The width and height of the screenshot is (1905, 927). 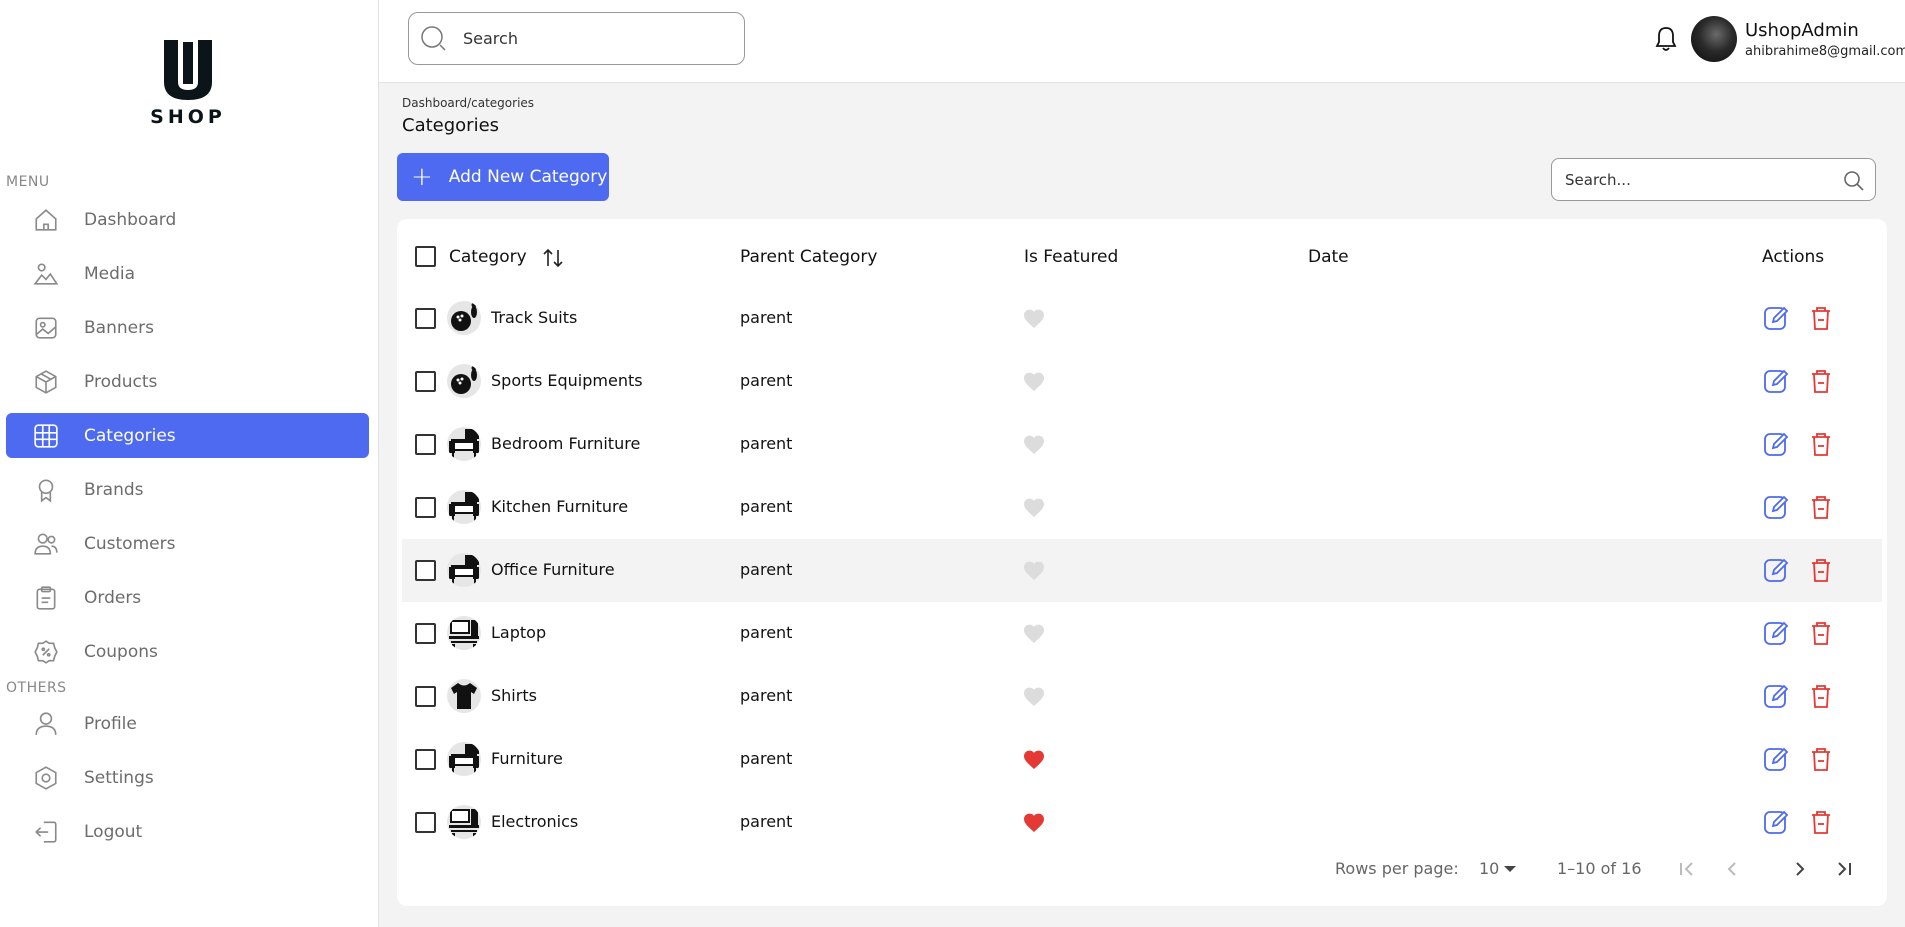 What do you see at coordinates (46, 652) in the screenshot?
I see `coupon-icon` at bounding box center [46, 652].